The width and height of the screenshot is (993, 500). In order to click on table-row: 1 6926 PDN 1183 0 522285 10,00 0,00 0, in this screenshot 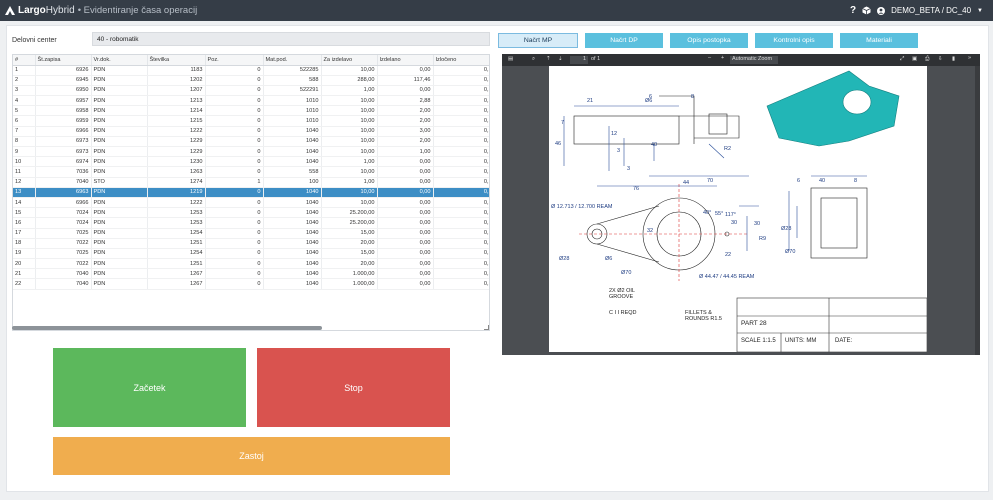, I will do `click(251, 70)`.